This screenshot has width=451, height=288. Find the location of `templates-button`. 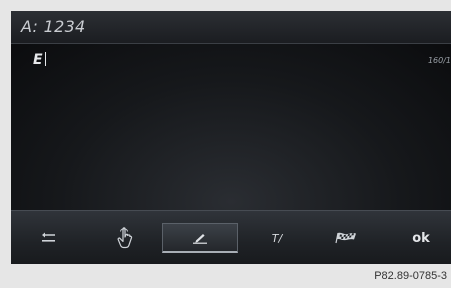

templates-button is located at coordinates (346, 238).